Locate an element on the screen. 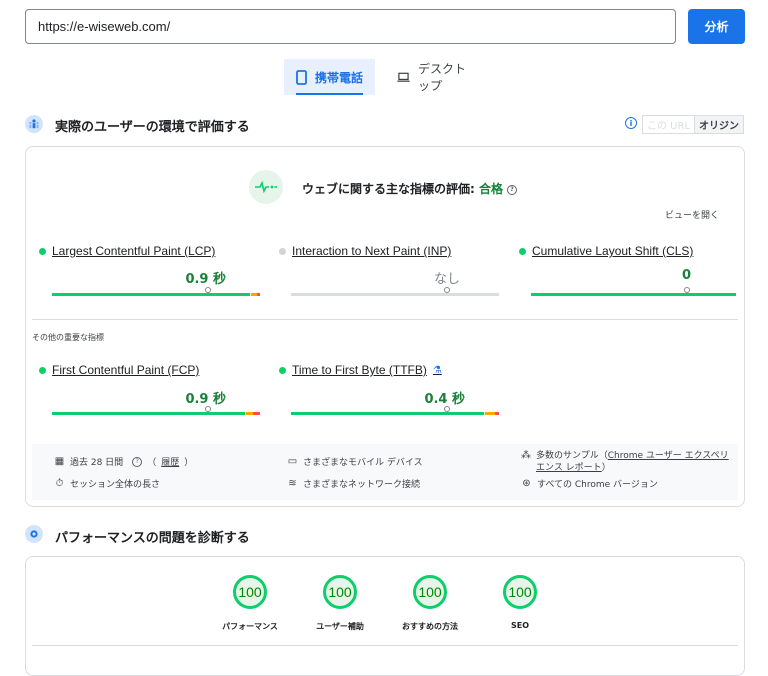 The image size is (768, 676). summary-devices: ▭ さまざまなモバイル デバイス is located at coordinates (355, 462).